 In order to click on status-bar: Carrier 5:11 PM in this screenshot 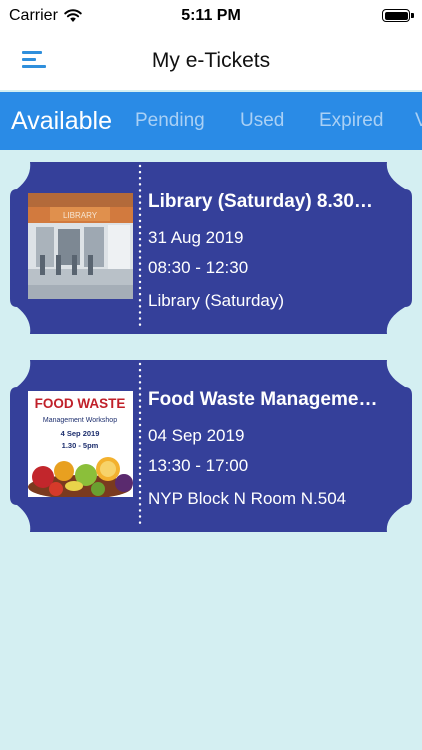, I will do `click(211, 16)`.